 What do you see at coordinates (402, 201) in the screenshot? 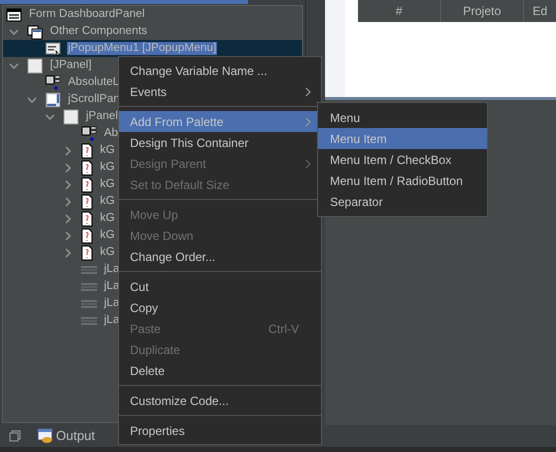
I see `menu-item: Separator` at bounding box center [402, 201].